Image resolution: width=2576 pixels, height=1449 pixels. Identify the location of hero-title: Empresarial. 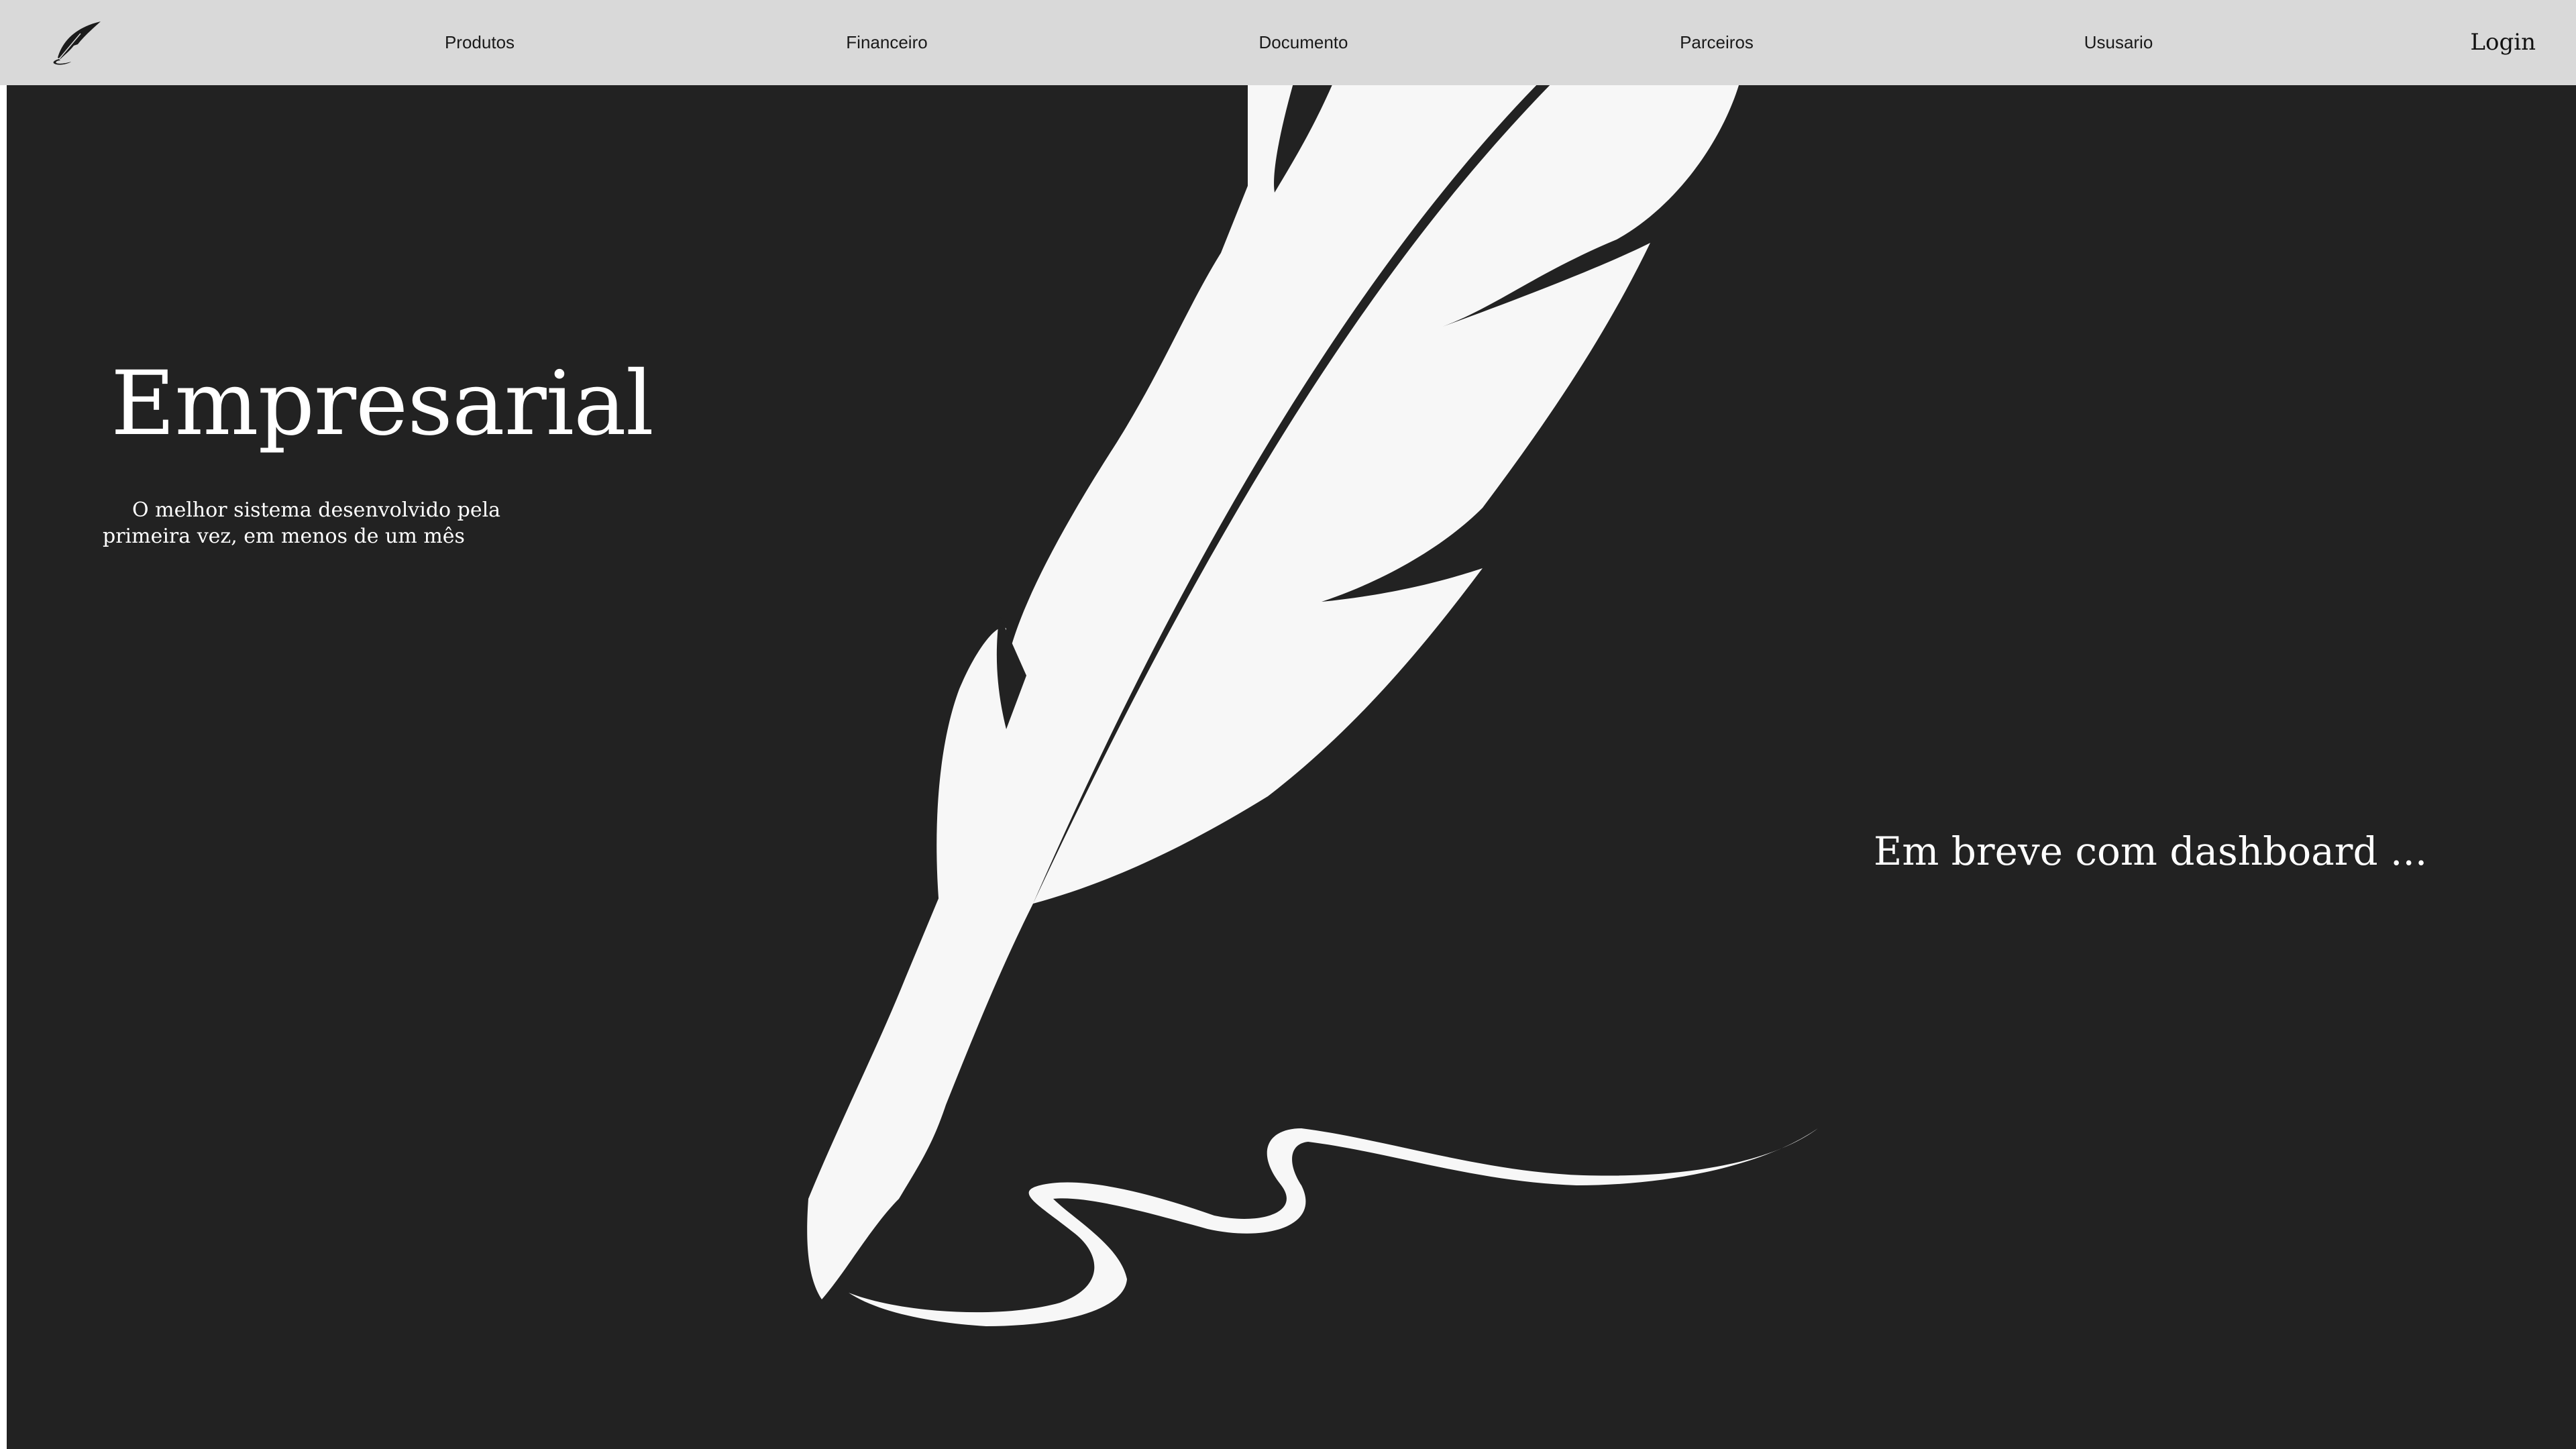
(382, 403).